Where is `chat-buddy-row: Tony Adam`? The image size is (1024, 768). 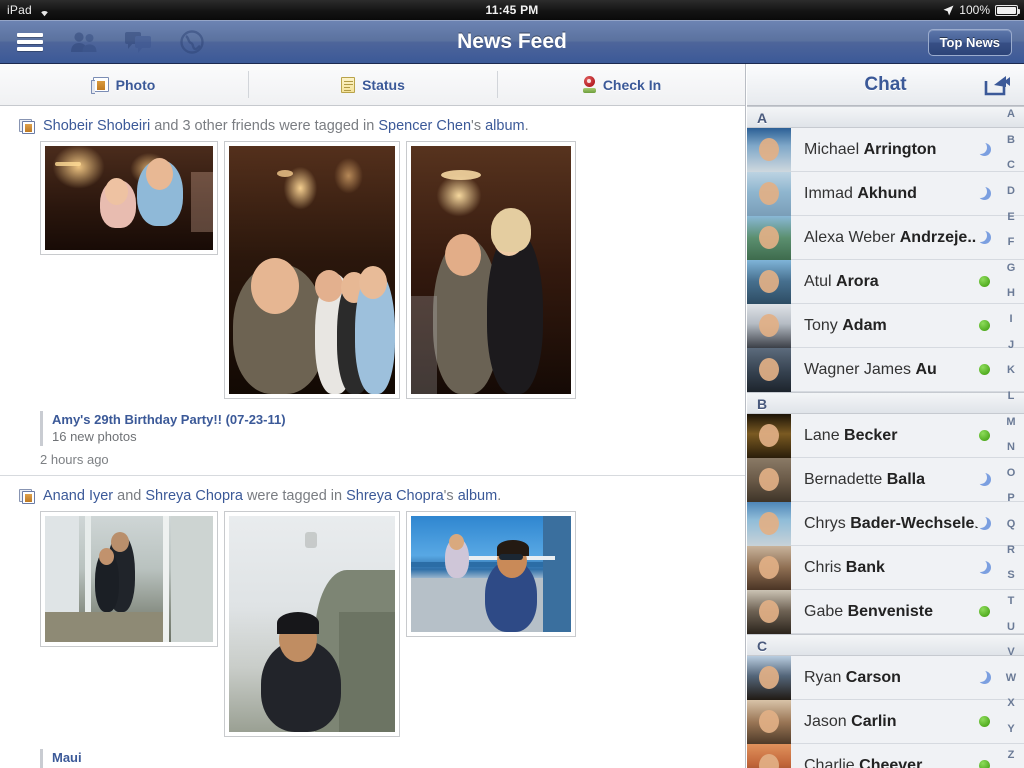
chat-buddy-row: Tony Adam is located at coordinates (885, 325).